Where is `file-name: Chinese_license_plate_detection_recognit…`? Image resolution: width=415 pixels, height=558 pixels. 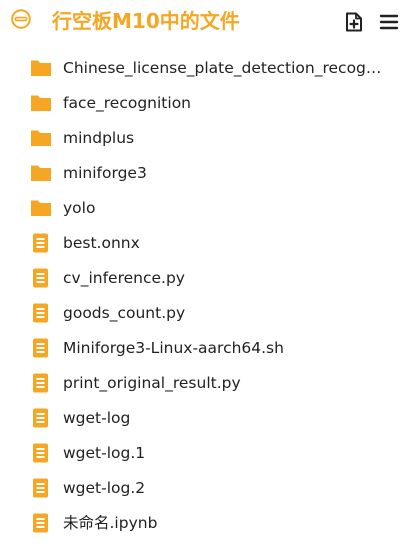 file-name: Chinese_license_plate_detection_recognit… is located at coordinates (223, 68).